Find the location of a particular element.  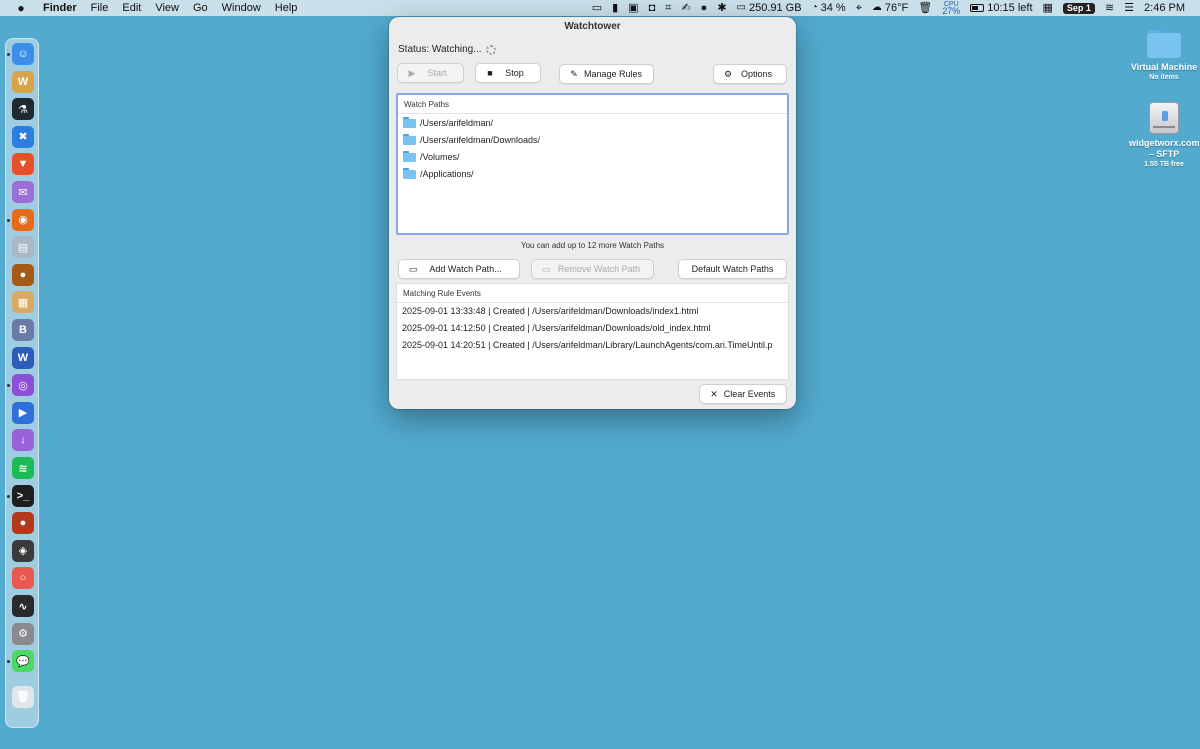

messages-icon: 💬 is located at coordinates (23, 661).